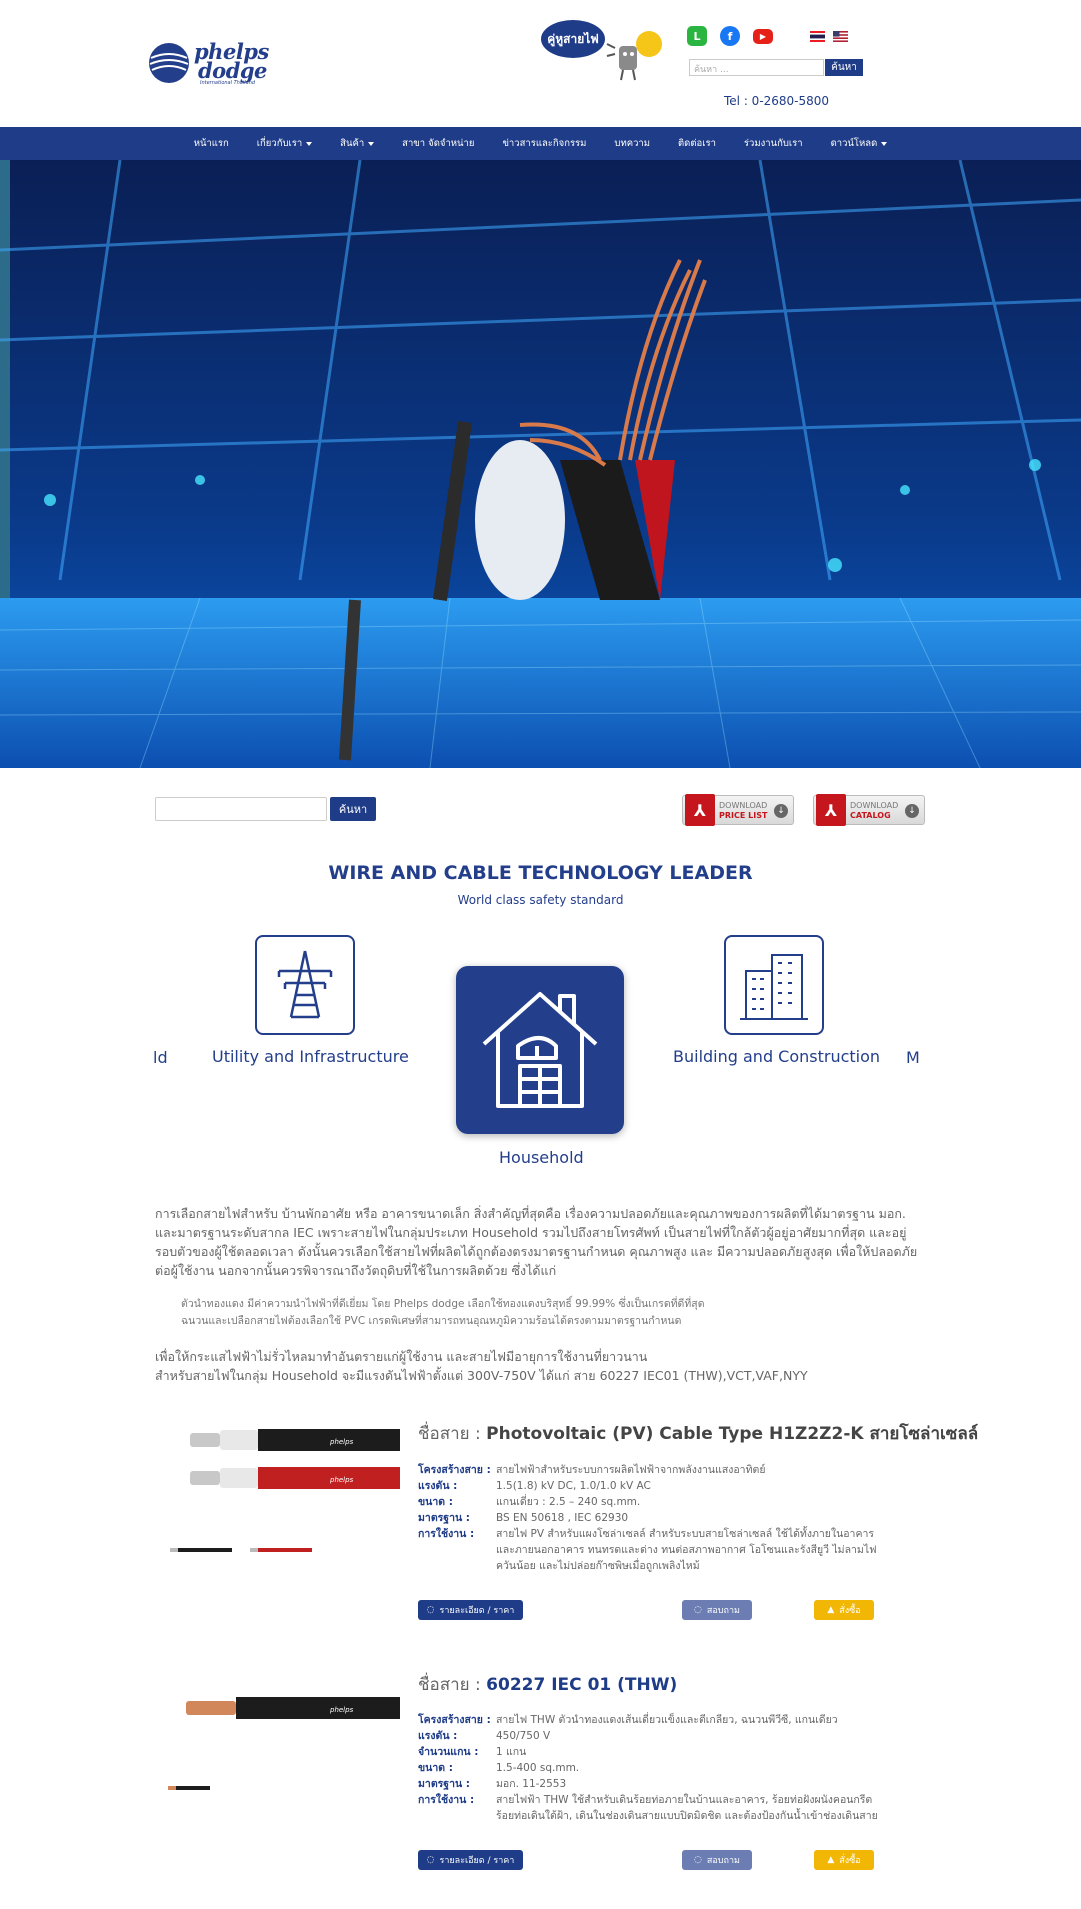  What do you see at coordinates (284, 143) in the screenshot?
I see `nav-item: เกี่ยวกับเรา` at bounding box center [284, 143].